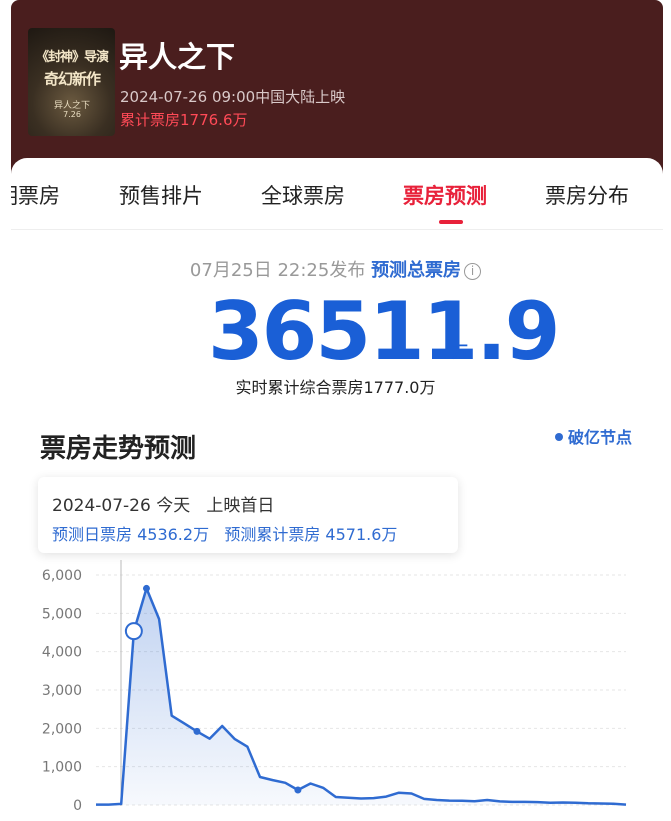 This screenshot has width=671, height=821. I want to click on legend-dot-icon, so click(559, 437).